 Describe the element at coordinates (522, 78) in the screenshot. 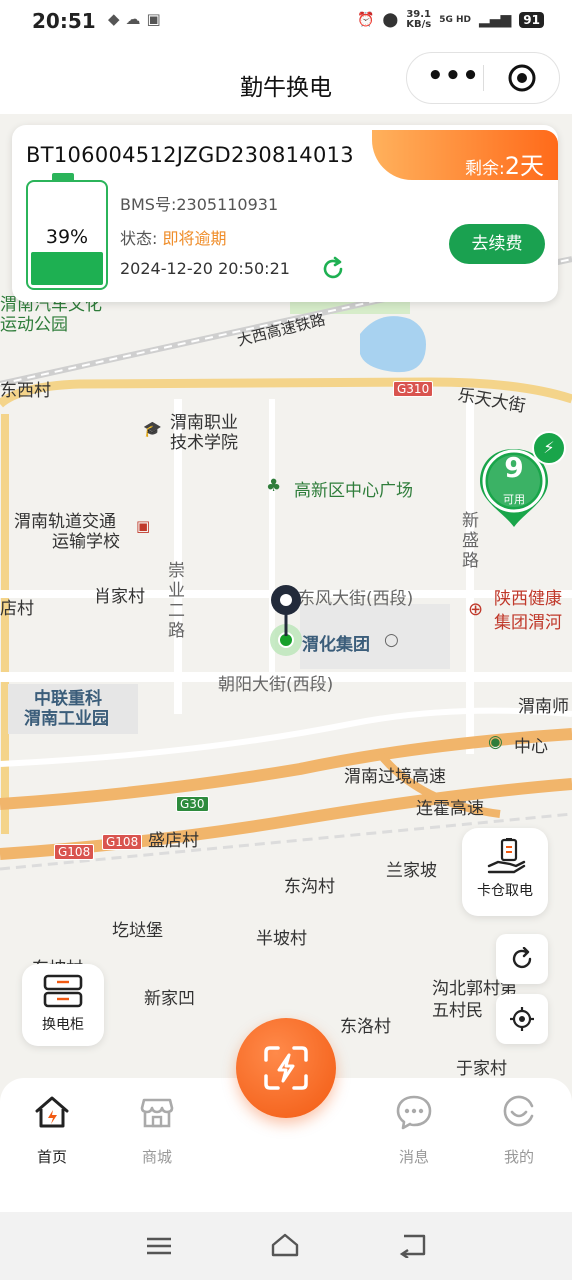

I see `target-circle-icon` at that location.